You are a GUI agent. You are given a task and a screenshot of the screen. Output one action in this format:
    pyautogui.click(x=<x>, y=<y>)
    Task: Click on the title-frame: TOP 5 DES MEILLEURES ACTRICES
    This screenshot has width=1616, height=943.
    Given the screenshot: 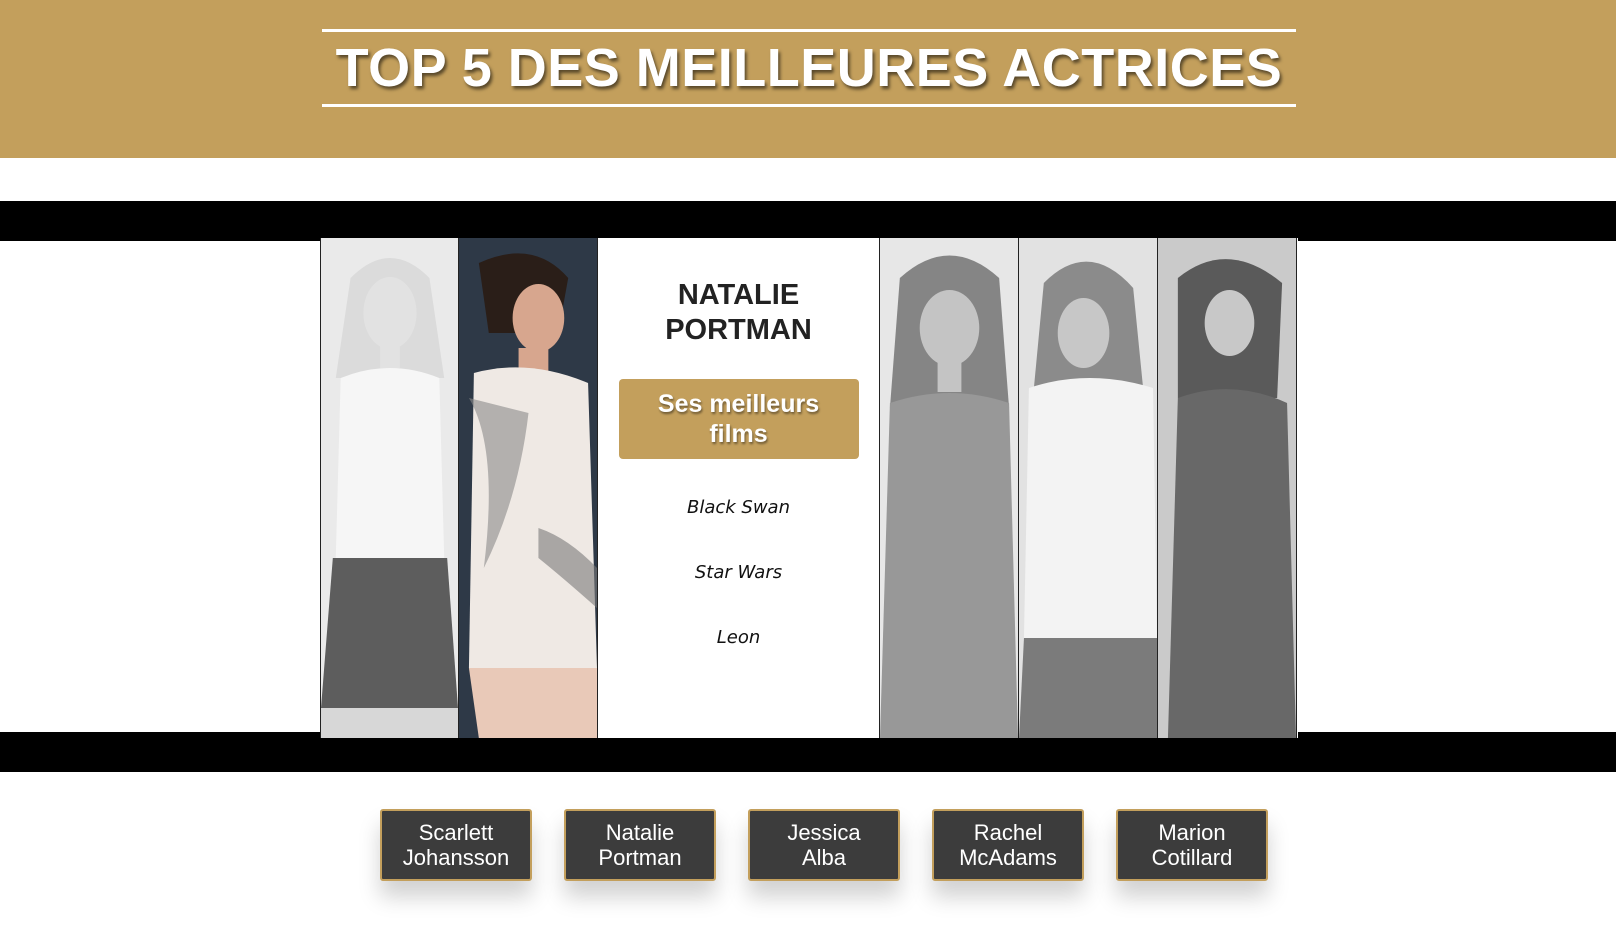 What is the action you would take?
    pyautogui.click(x=809, y=68)
    